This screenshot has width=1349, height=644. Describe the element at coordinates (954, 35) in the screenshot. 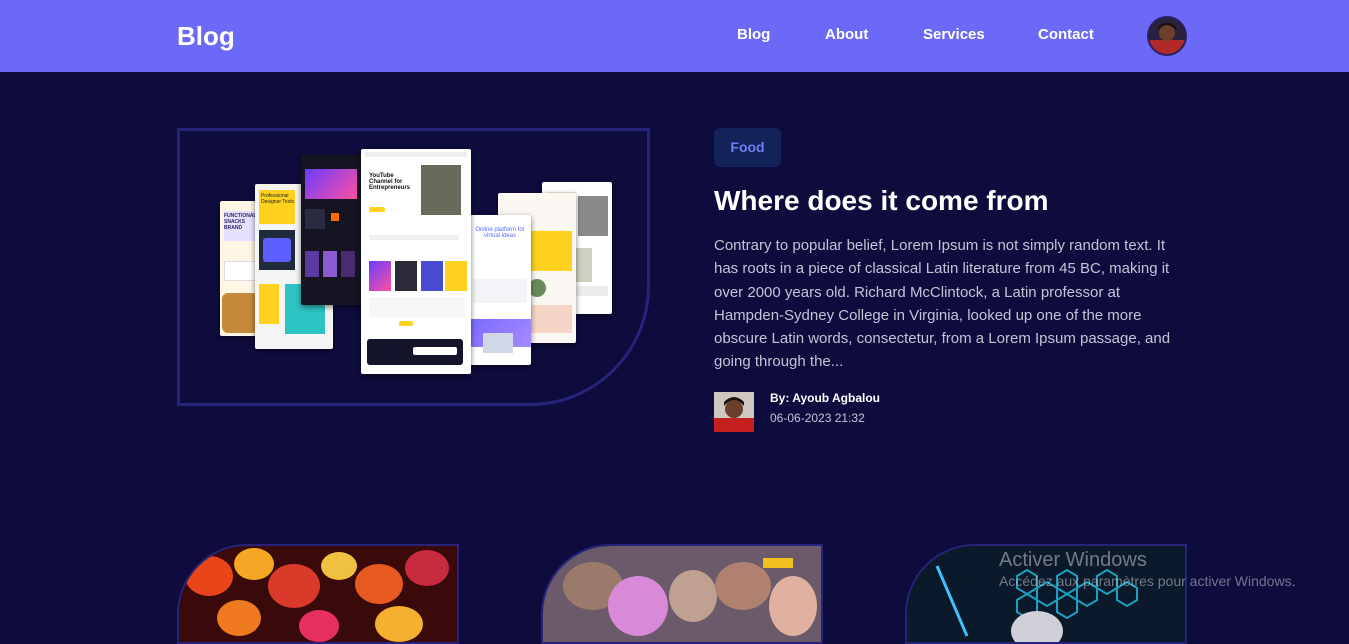

I see `nav-link-services: Services` at that location.